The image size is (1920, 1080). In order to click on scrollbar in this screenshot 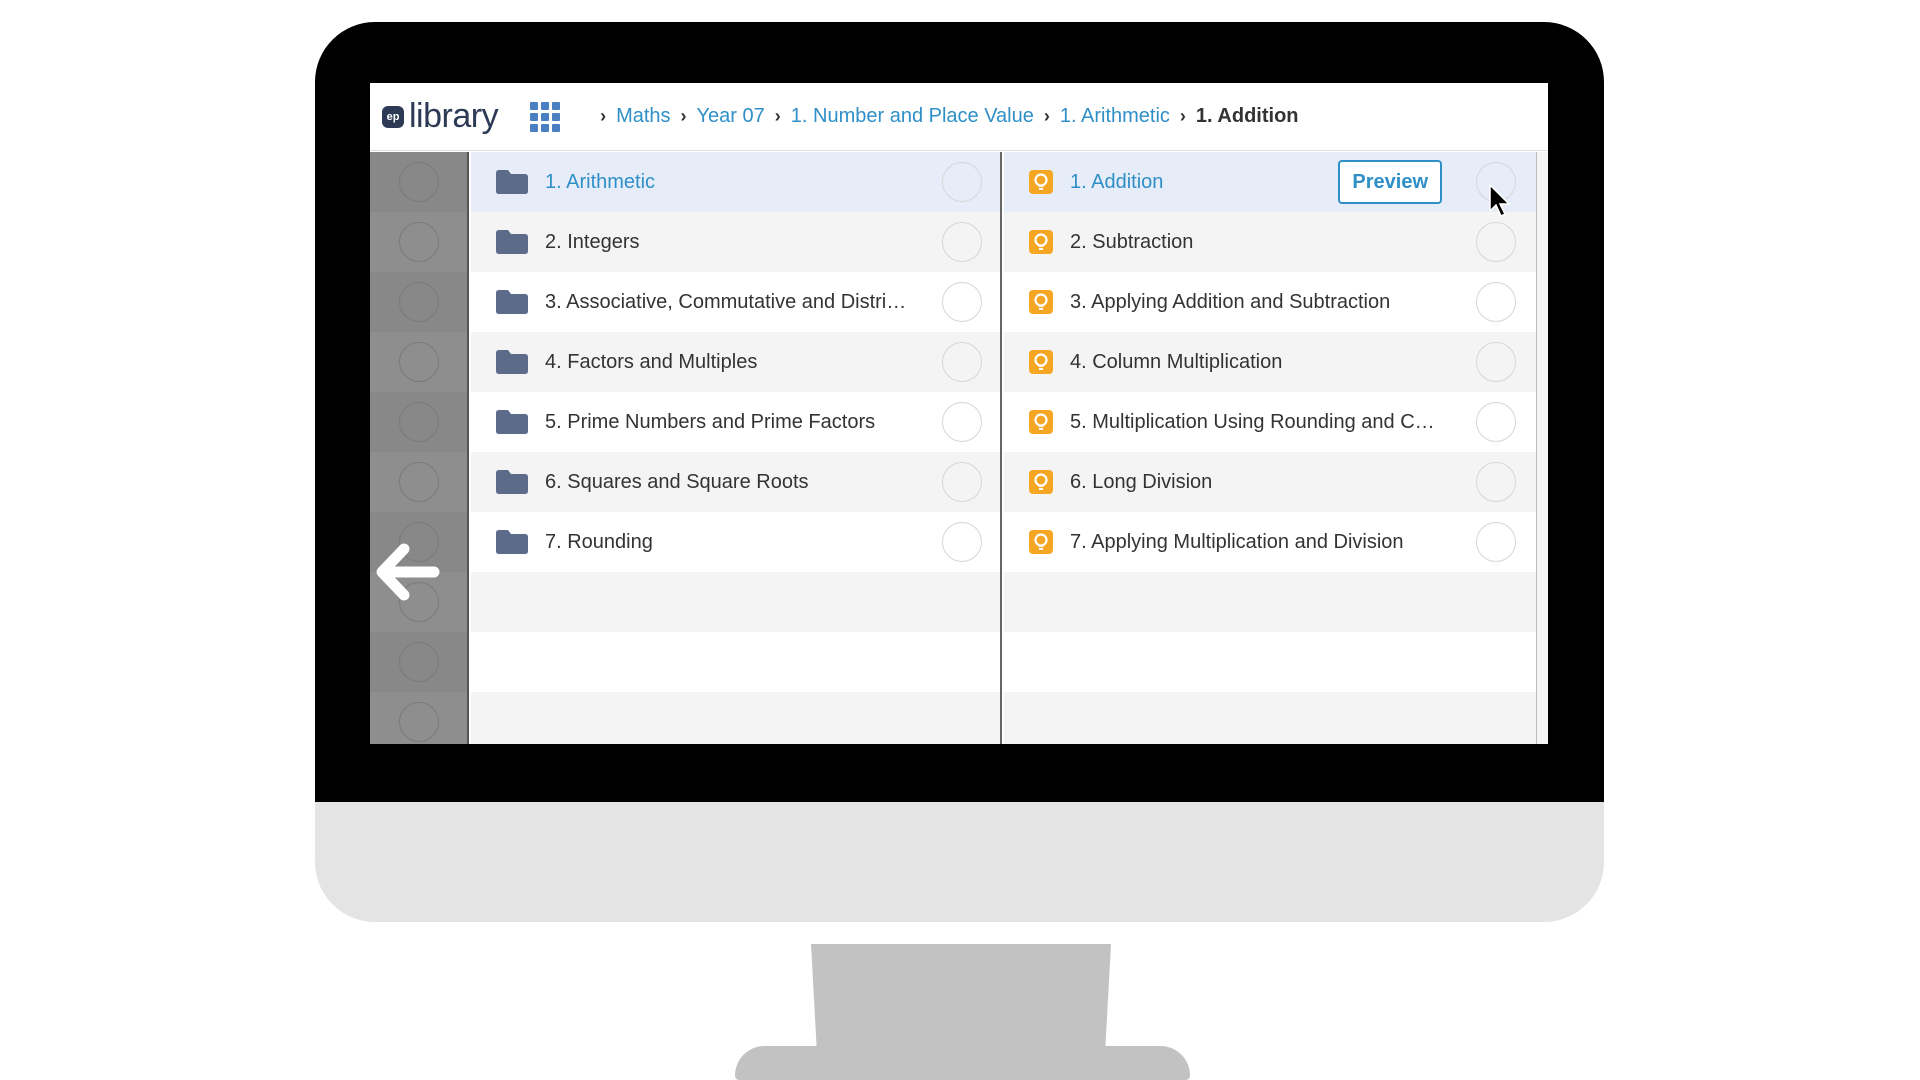, I will do `click(1542, 448)`.